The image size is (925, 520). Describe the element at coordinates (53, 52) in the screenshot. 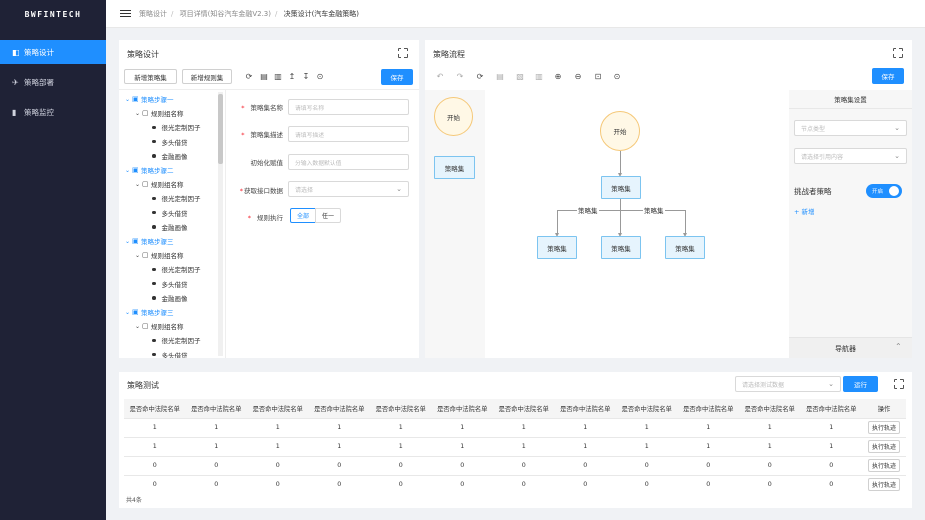

I see `nav-item-strategy-design: ◧ 策略设计` at that location.